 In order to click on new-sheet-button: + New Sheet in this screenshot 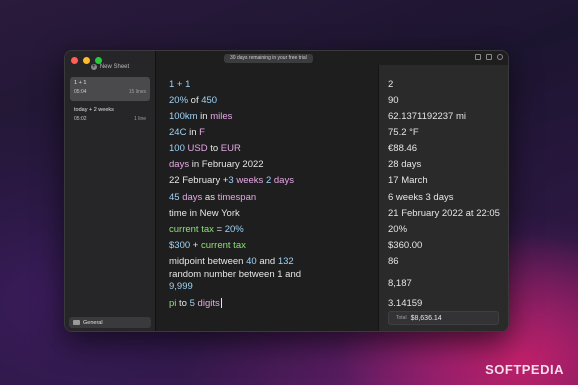, I will do `click(110, 67)`.